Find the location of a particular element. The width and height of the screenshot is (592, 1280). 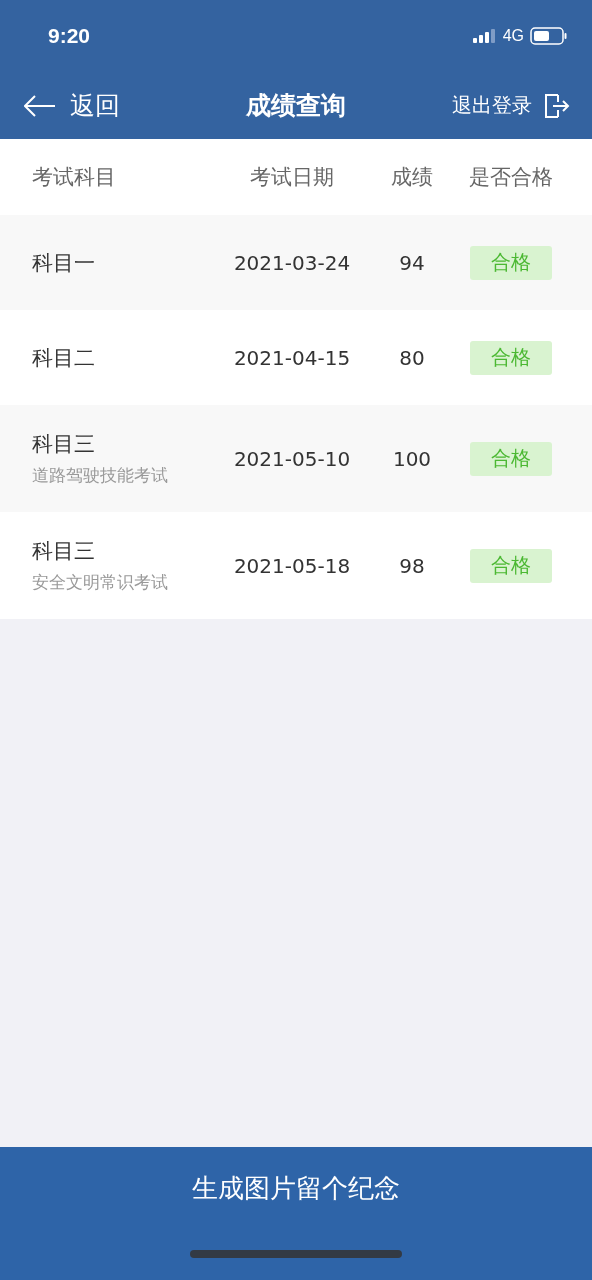

back-button: 返回 is located at coordinates (72, 105).